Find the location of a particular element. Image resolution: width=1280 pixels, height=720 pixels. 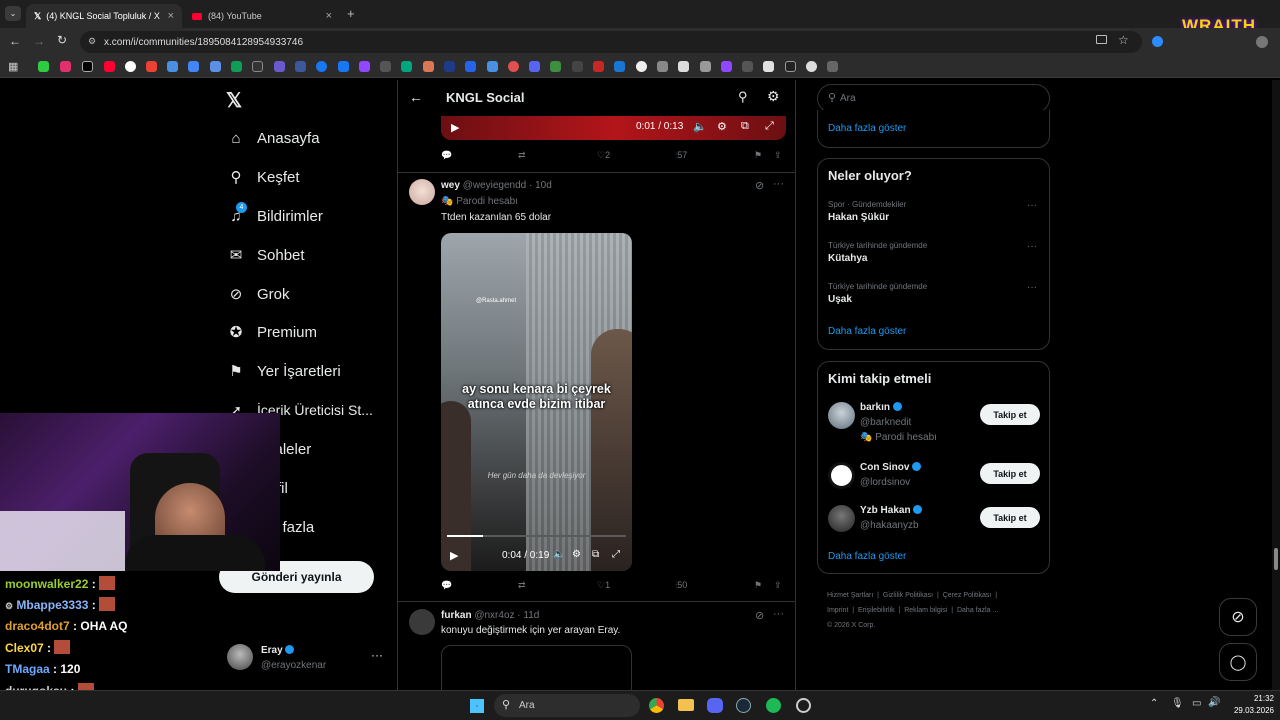

chrome-icon is located at coordinates (656, 705).